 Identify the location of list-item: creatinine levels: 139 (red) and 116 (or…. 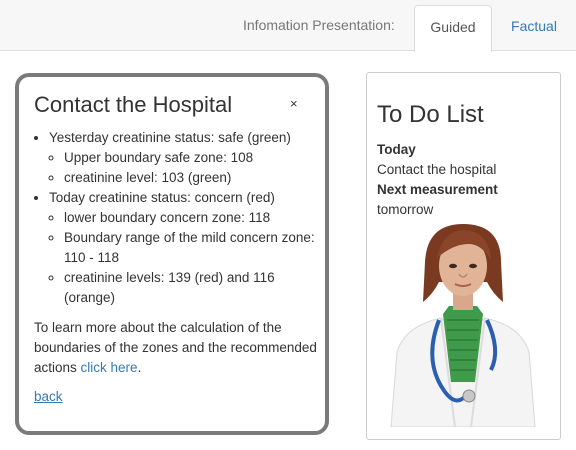
(194, 288).